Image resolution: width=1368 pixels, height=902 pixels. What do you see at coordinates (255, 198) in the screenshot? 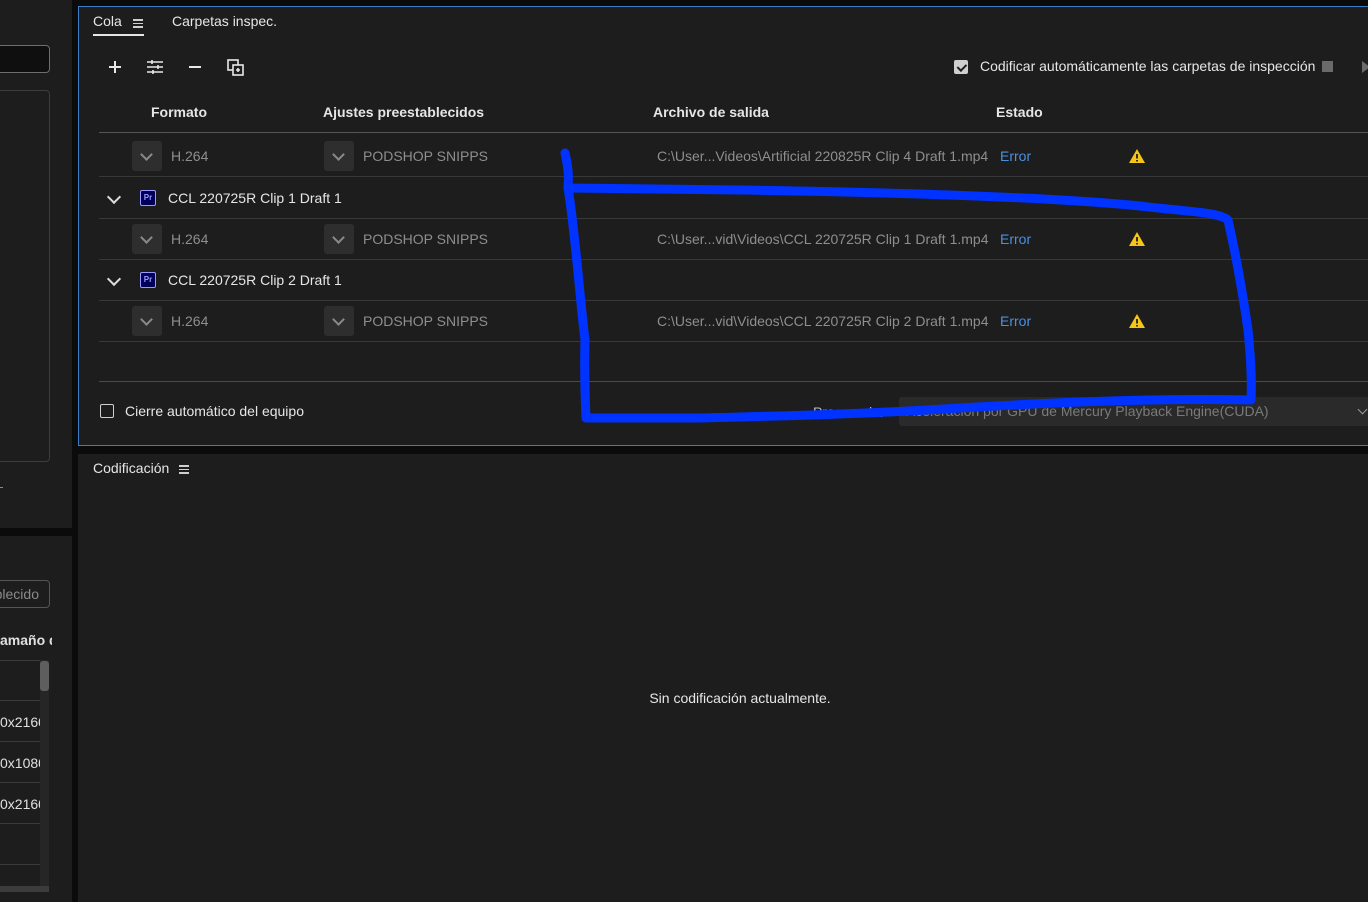
I see `group-name: CCL 220725R Clip 1 Draft 1` at bounding box center [255, 198].